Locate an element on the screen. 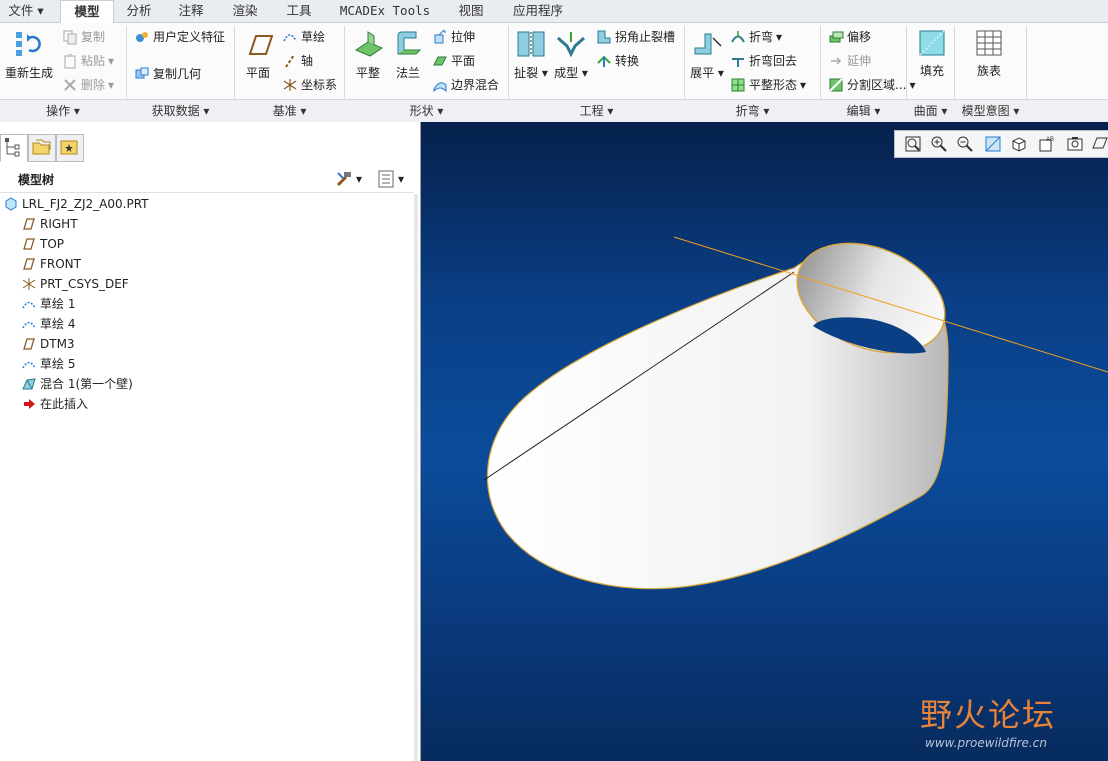 The image size is (1108, 761). bend-back-button: 折弯回去 is located at coordinates (763, 60).